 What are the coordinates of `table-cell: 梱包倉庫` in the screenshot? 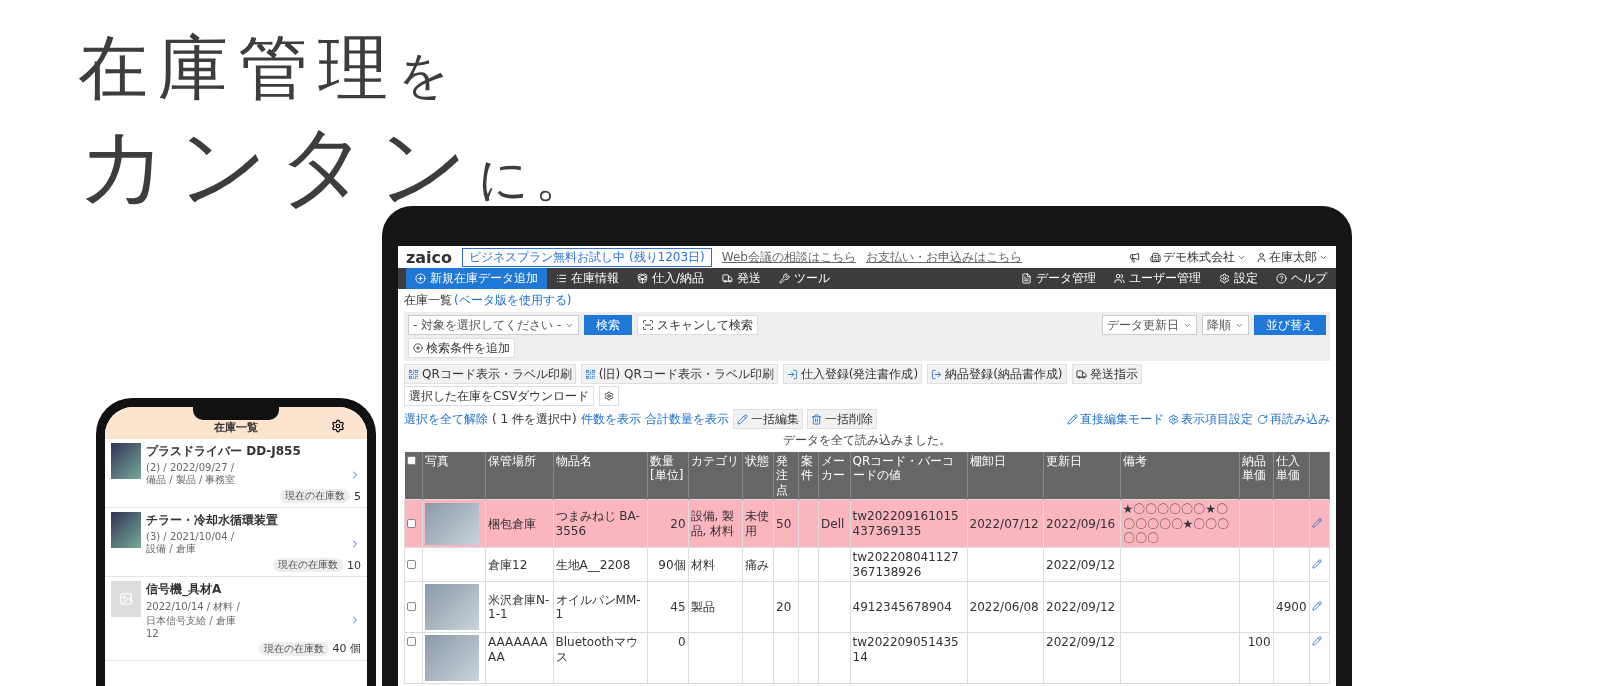 It's located at (512, 523).